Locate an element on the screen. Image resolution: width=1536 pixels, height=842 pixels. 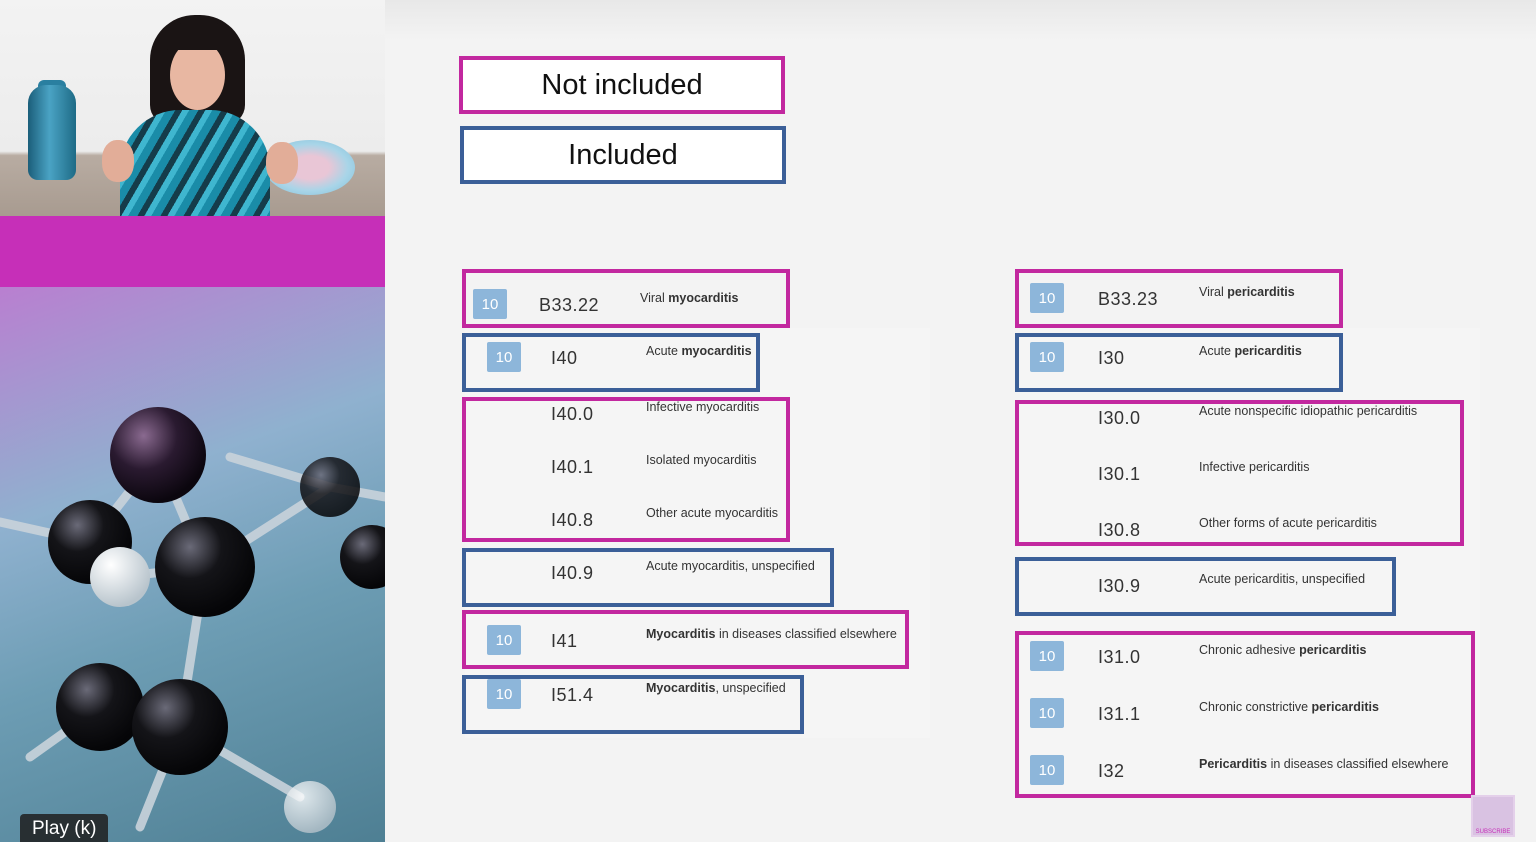
code-row: 10 I31.0 Chronic adhesive pericarditis is located at coordinates (875, 668).